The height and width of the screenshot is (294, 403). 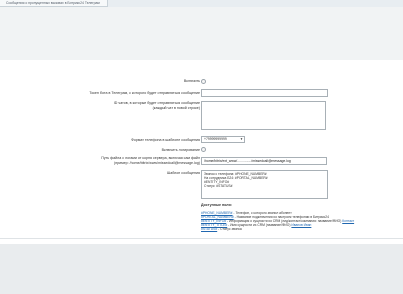 What do you see at coordinates (180, 150) in the screenshot?
I see `logging-label: Включить логирование` at bounding box center [180, 150].